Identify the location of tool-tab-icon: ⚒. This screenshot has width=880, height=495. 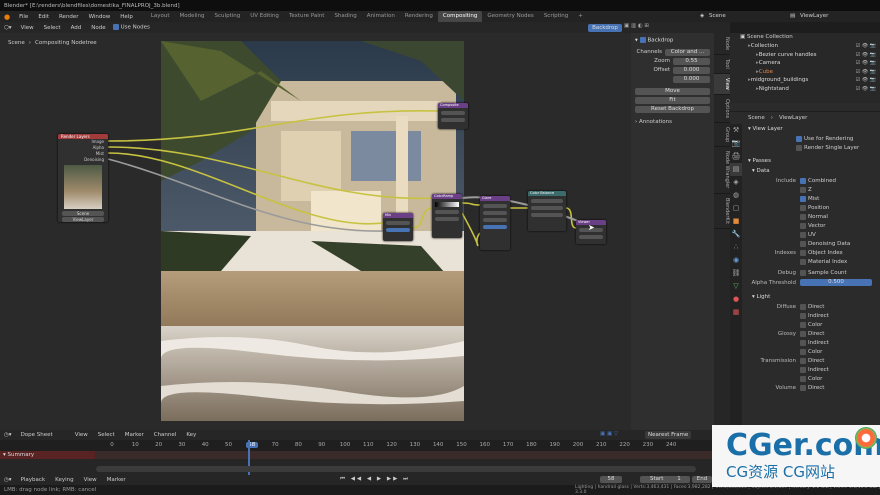
(736, 130).